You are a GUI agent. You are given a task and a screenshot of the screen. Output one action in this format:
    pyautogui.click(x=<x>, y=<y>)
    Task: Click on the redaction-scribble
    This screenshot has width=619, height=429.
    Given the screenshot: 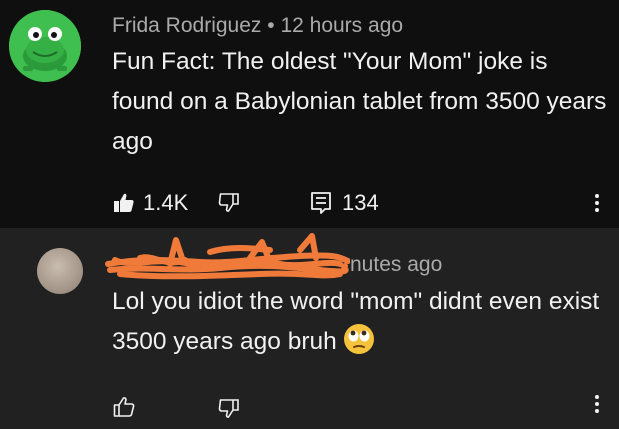 What is the action you would take?
    pyautogui.click(x=227, y=256)
    